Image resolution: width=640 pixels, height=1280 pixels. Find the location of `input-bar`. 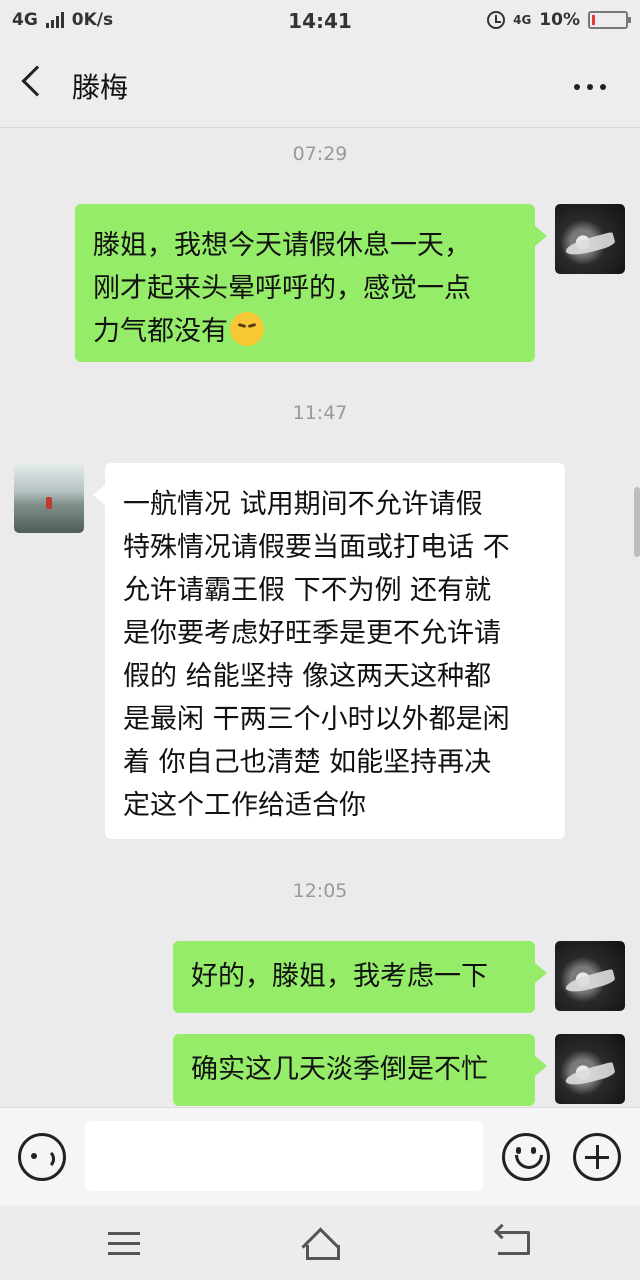

input-bar is located at coordinates (320, 1156).